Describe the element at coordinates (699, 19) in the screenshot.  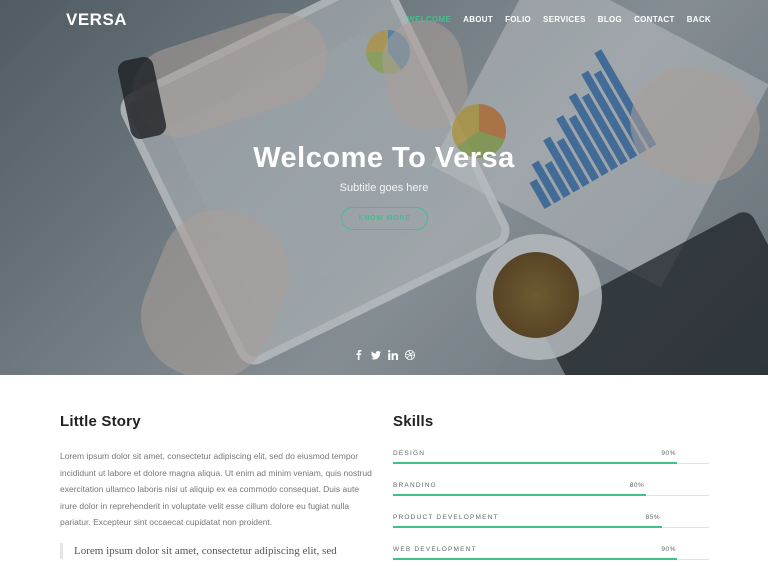
I see `nav-item-back: BACK` at that location.